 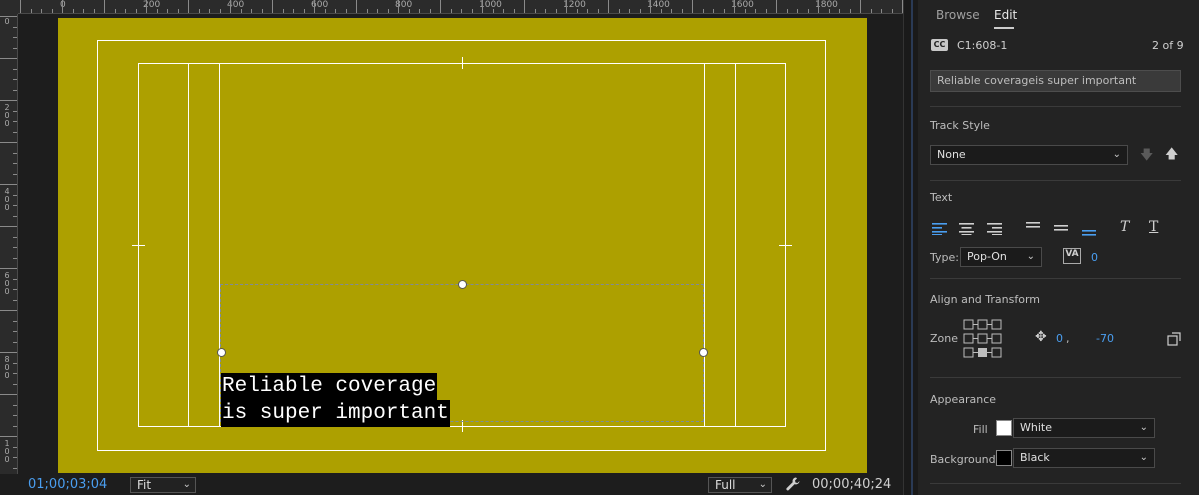 What do you see at coordinates (1041, 337) in the screenshot?
I see `move-icon: ✥` at bounding box center [1041, 337].